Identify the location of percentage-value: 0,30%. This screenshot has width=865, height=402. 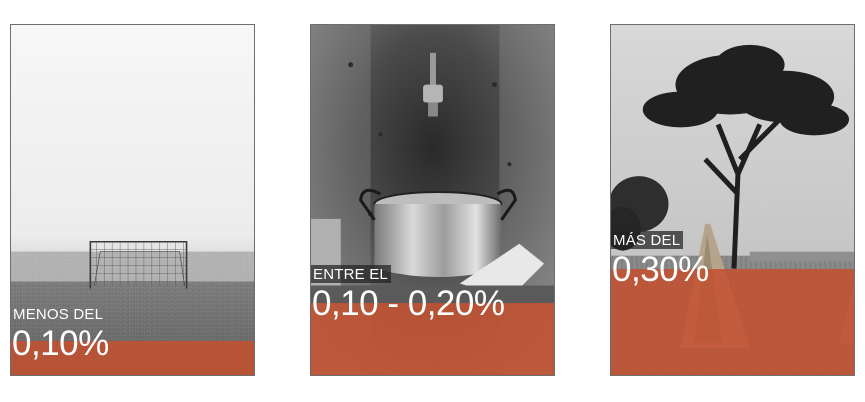
(660, 269).